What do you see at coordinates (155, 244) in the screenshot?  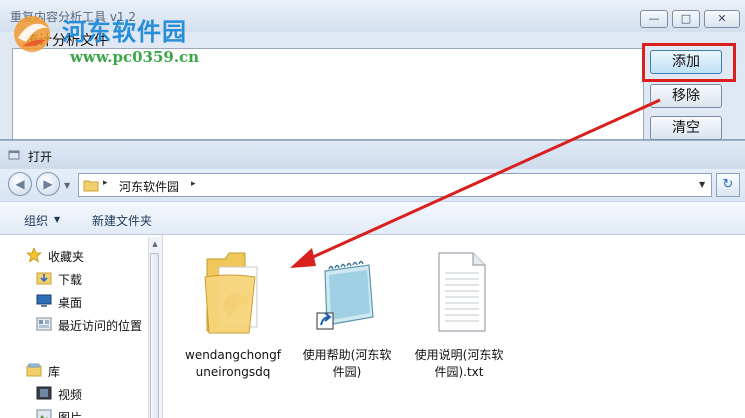 I see `scroll-up-icon: ▲` at bounding box center [155, 244].